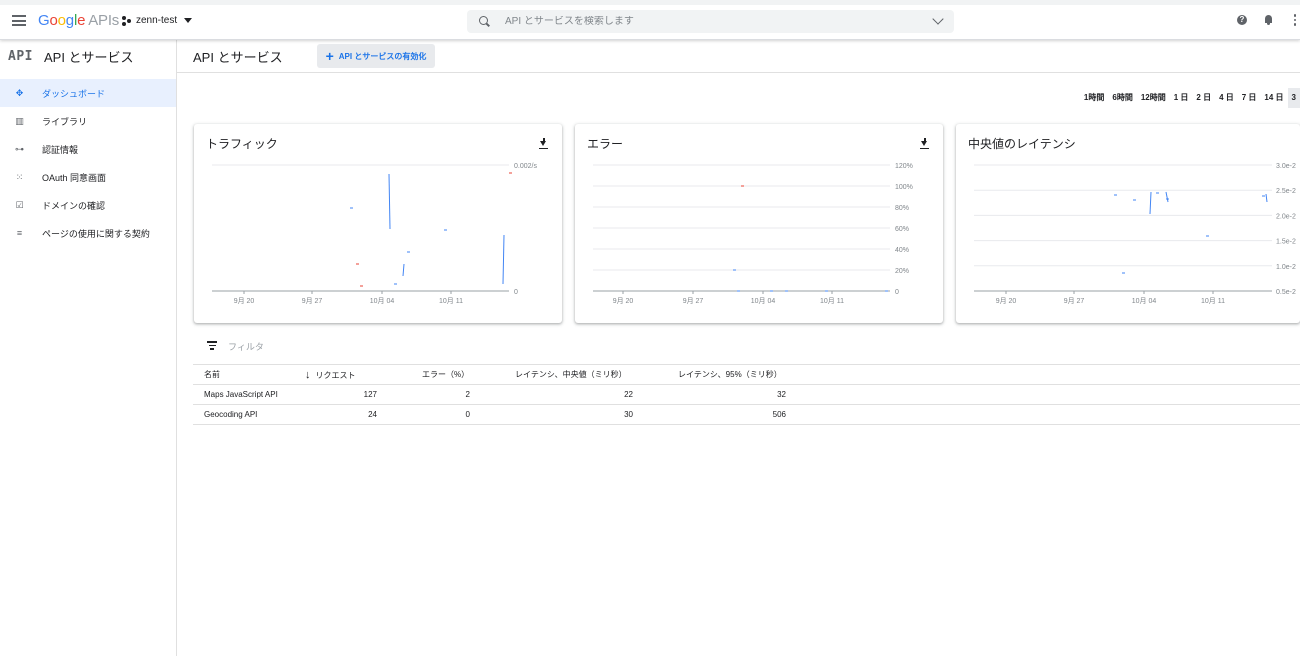 This screenshot has width=1300, height=656. Describe the element at coordinates (1286, 216) in the screenshot. I see `y-tick-label: 2.0e-2` at that location.